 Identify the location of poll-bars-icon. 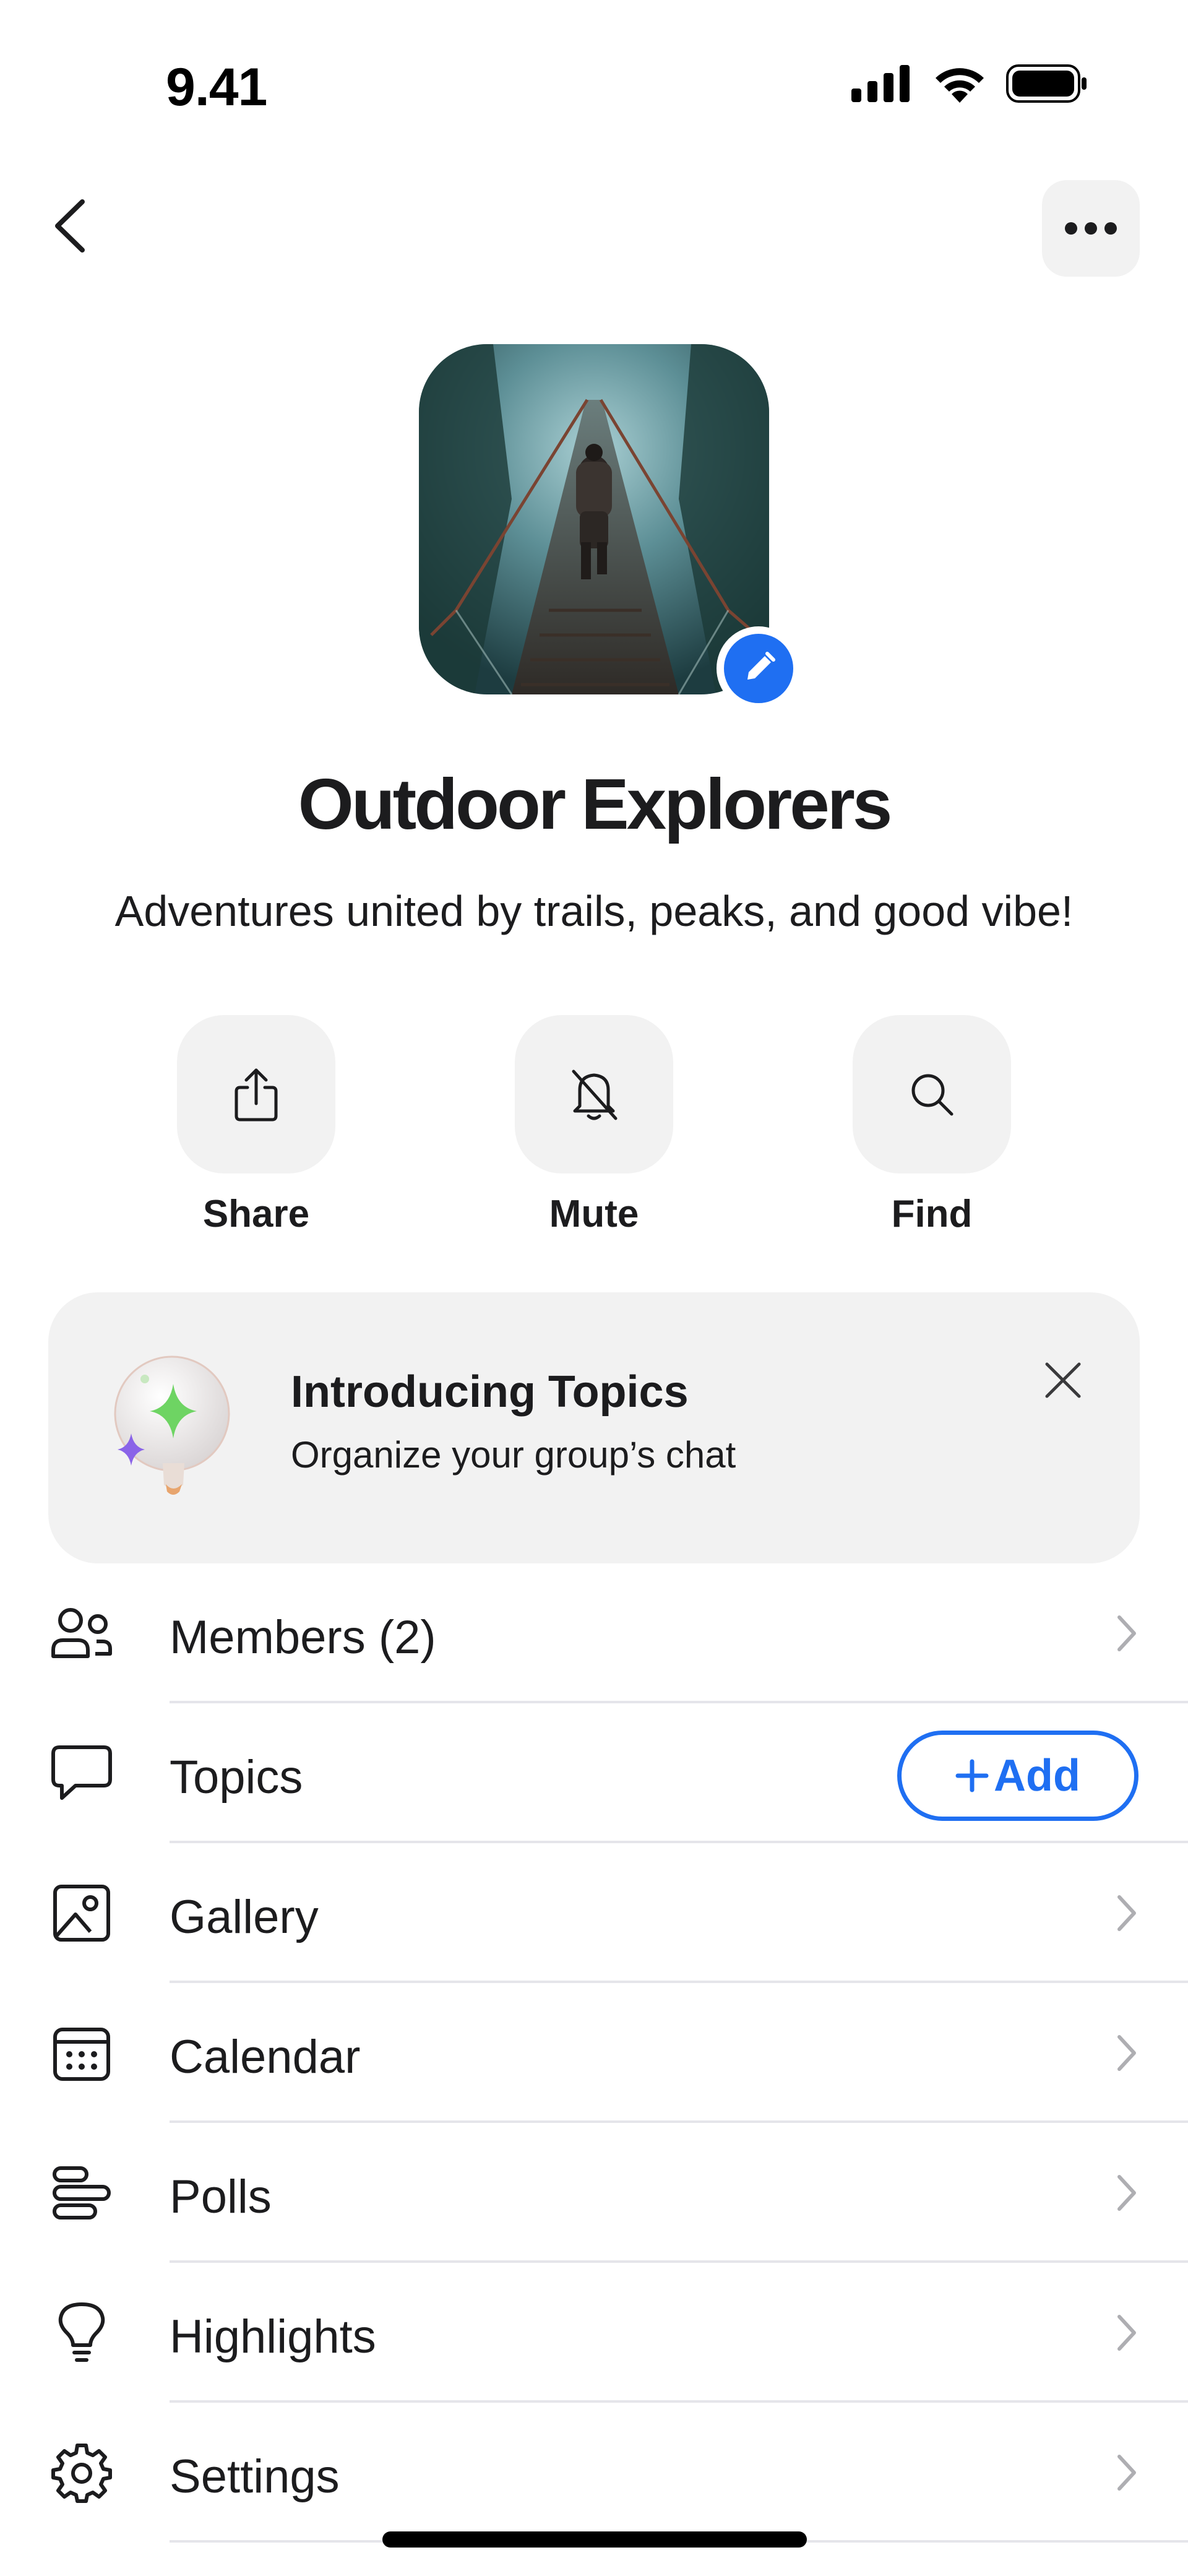
(82, 2193).